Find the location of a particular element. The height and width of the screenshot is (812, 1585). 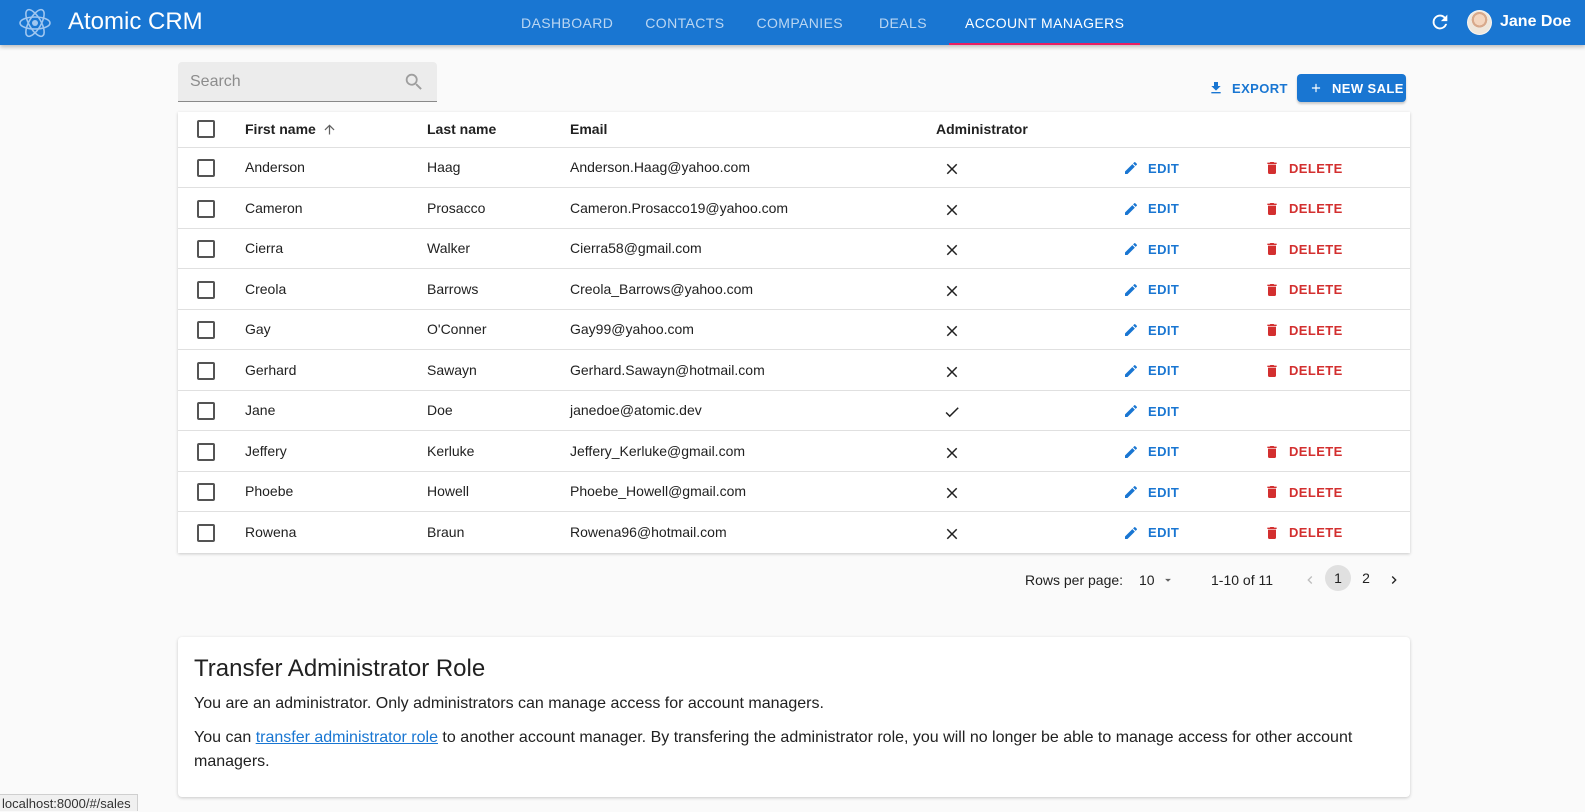

avatar is located at coordinates (1479, 22).